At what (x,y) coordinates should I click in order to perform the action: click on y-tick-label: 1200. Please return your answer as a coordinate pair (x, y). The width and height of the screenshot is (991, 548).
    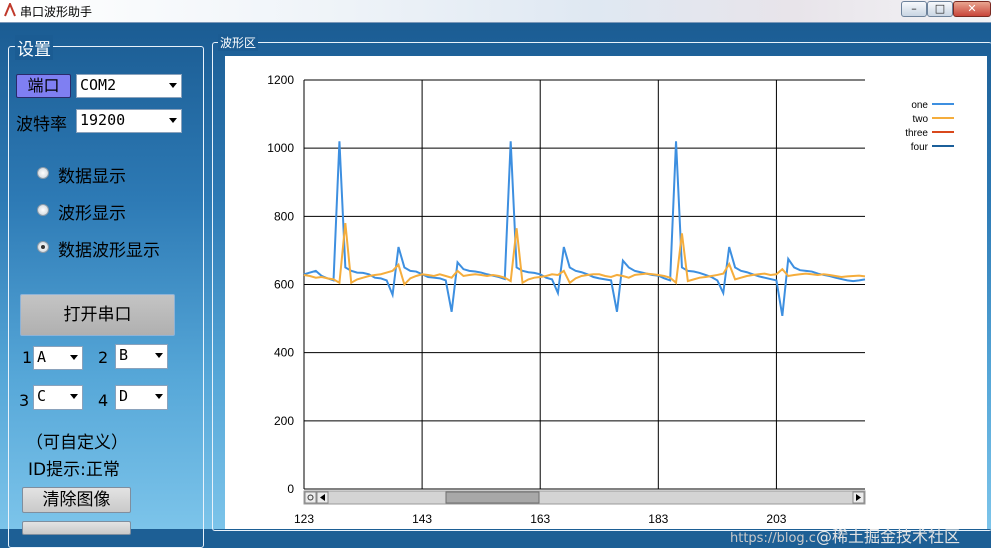
    Looking at the image, I should click on (280, 80).